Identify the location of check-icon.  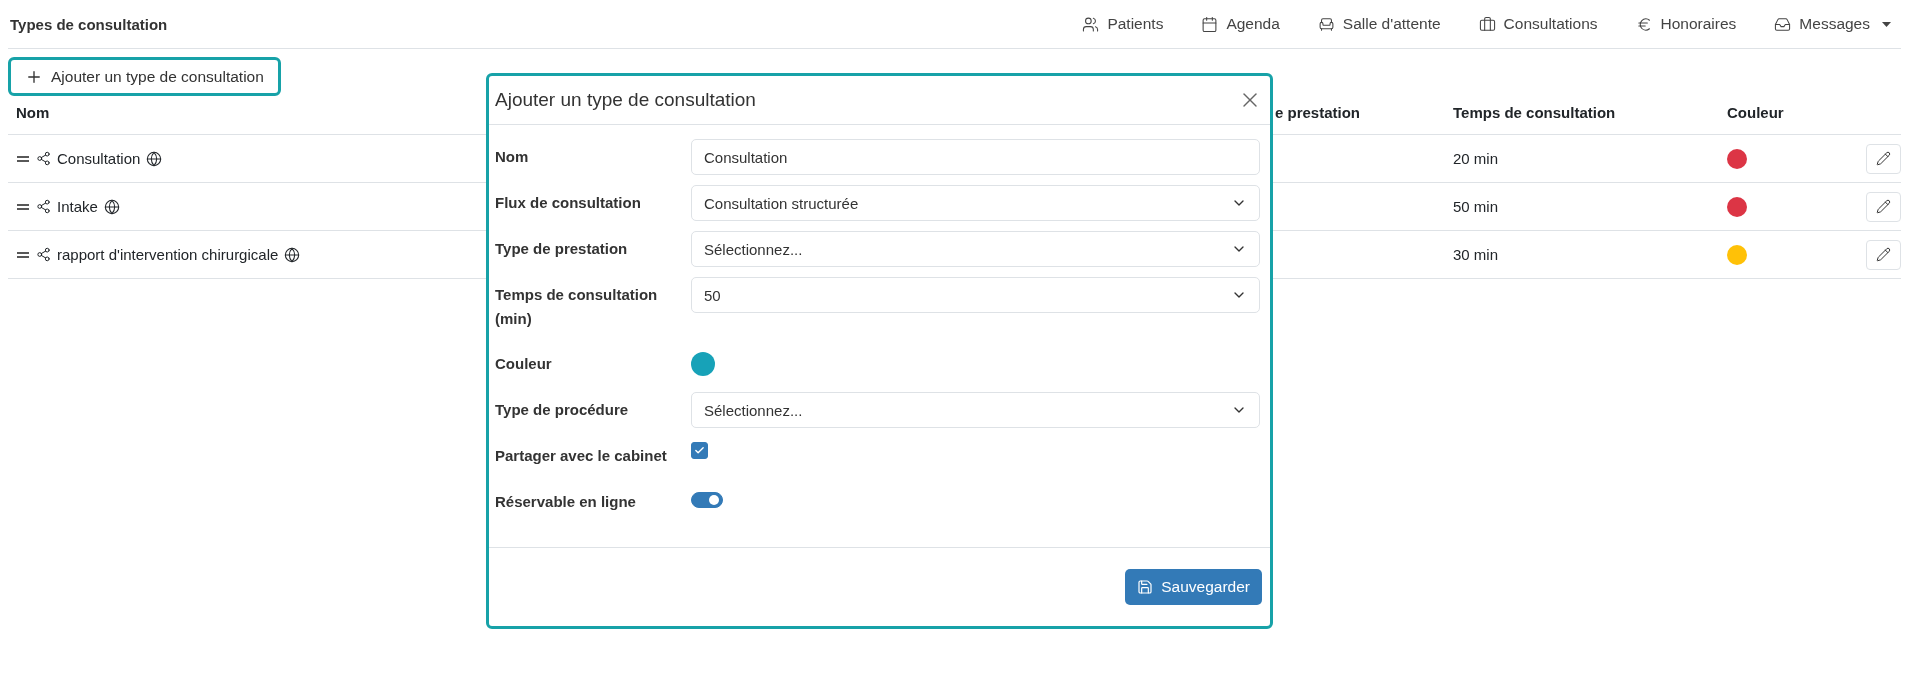
(699, 450).